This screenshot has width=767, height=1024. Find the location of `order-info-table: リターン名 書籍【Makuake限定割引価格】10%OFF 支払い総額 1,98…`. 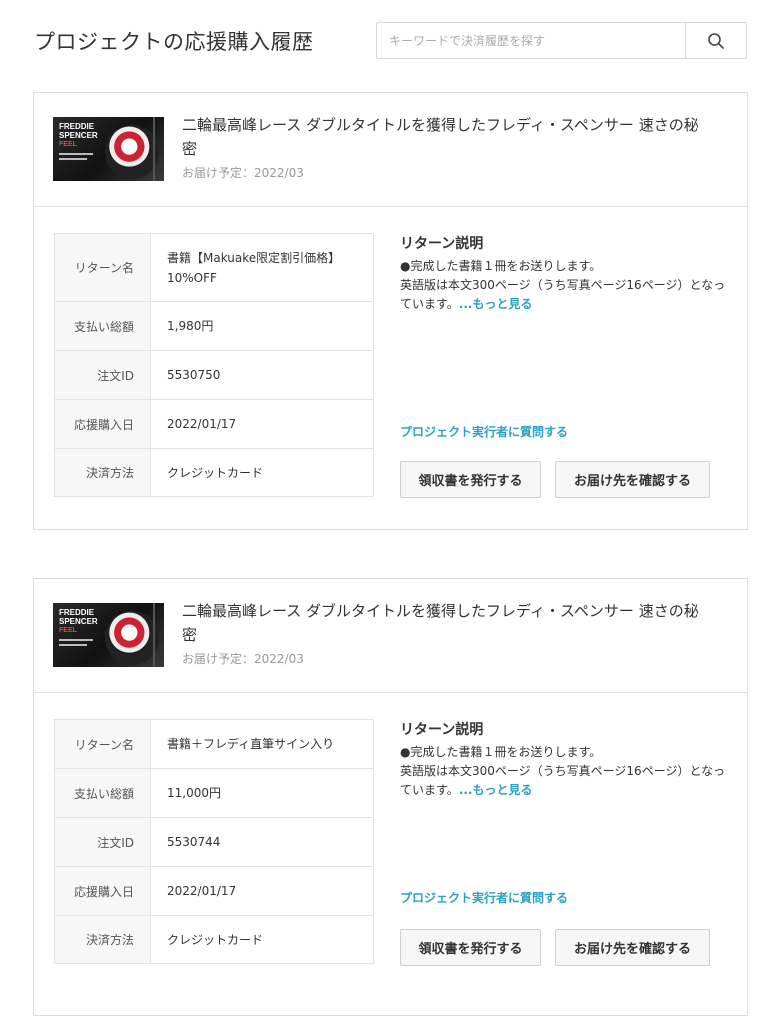

order-info-table: リターン名 書籍【Makuake限定割引価格】10%OFF 支払い総額 1,98… is located at coordinates (214, 365).